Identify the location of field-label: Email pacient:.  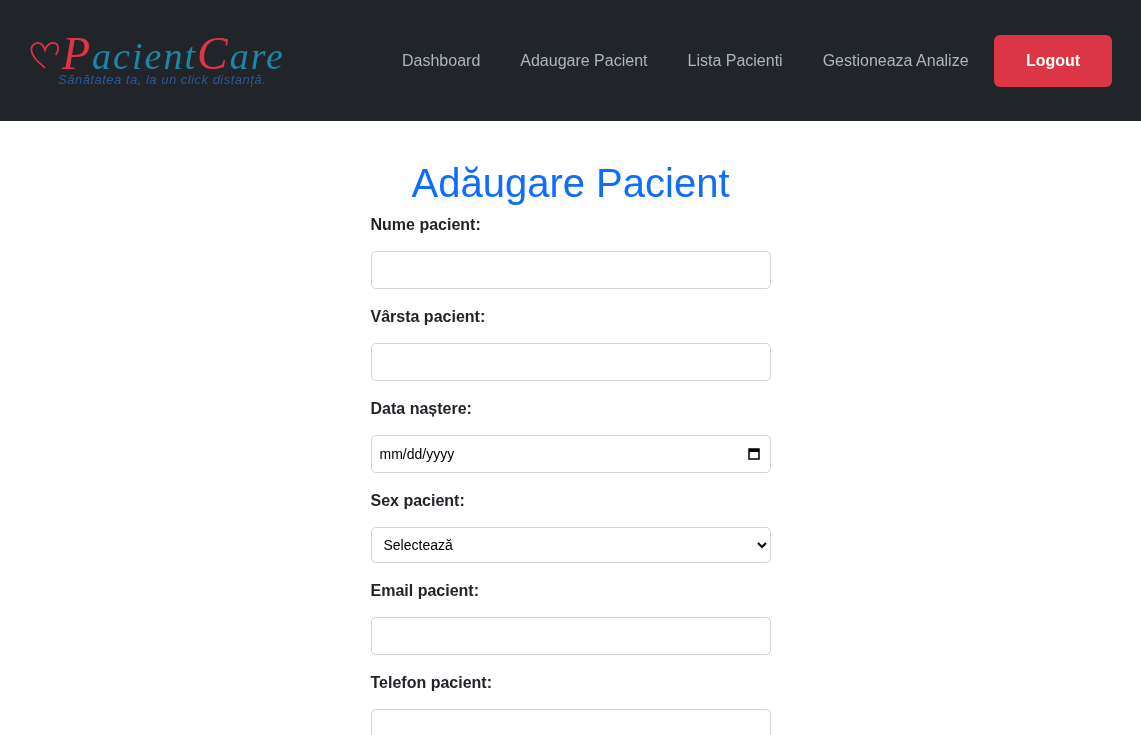
(425, 591).